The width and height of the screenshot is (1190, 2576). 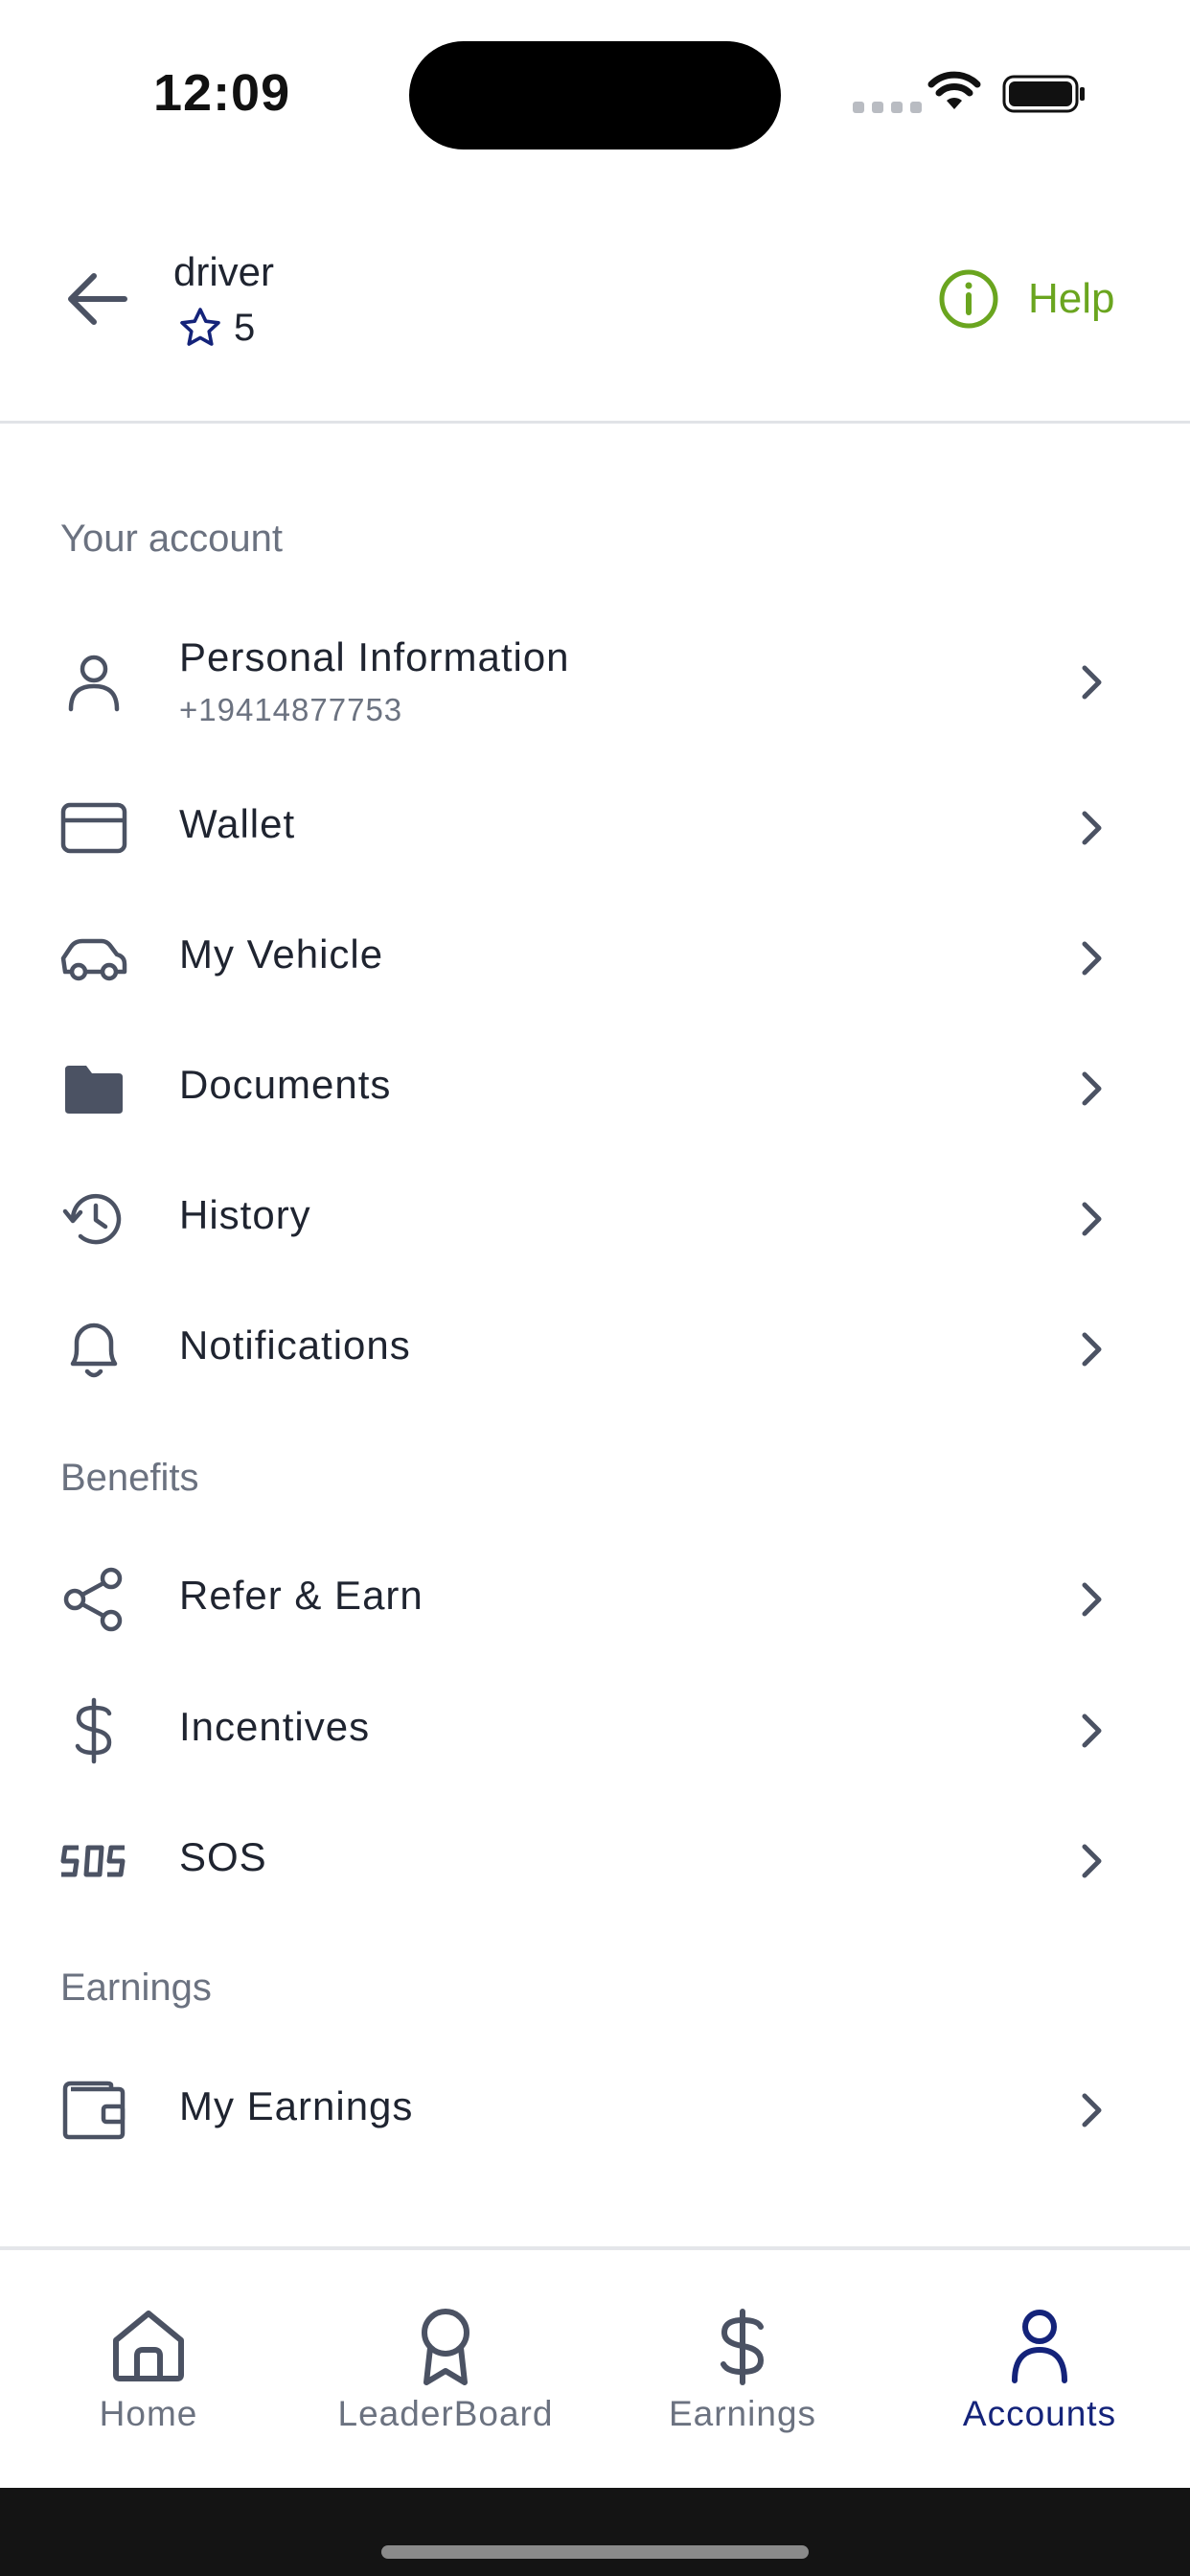 What do you see at coordinates (93, 828) in the screenshot?
I see `credit-card-icon` at bounding box center [93, 828].